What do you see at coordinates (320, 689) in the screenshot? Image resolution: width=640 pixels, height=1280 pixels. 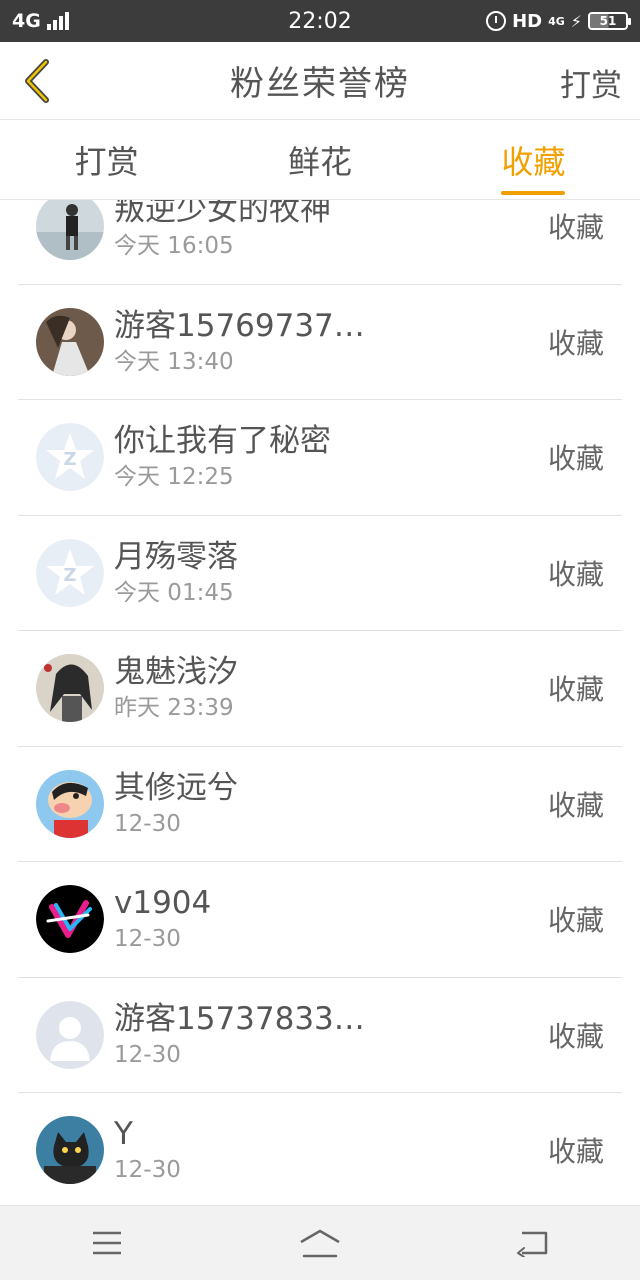 I see `list-item: 鬼魅浅汐 昨天 23:39 收藏` at bounding box center [320, 689].